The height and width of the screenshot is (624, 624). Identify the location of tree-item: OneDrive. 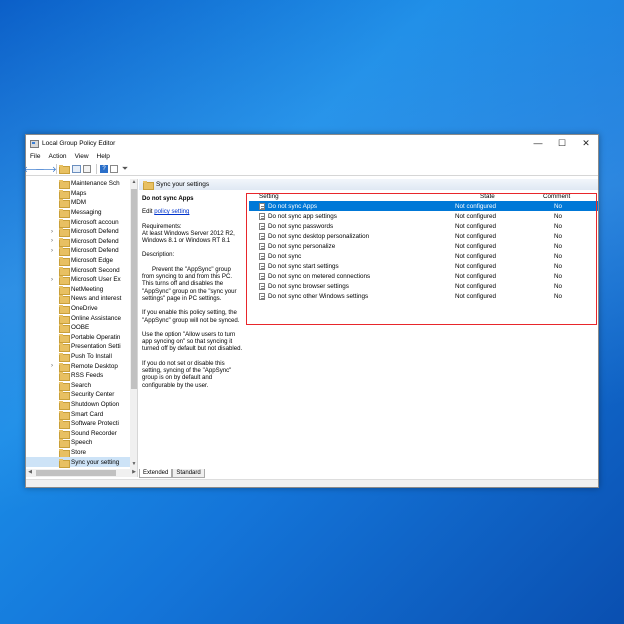
(81, 309).